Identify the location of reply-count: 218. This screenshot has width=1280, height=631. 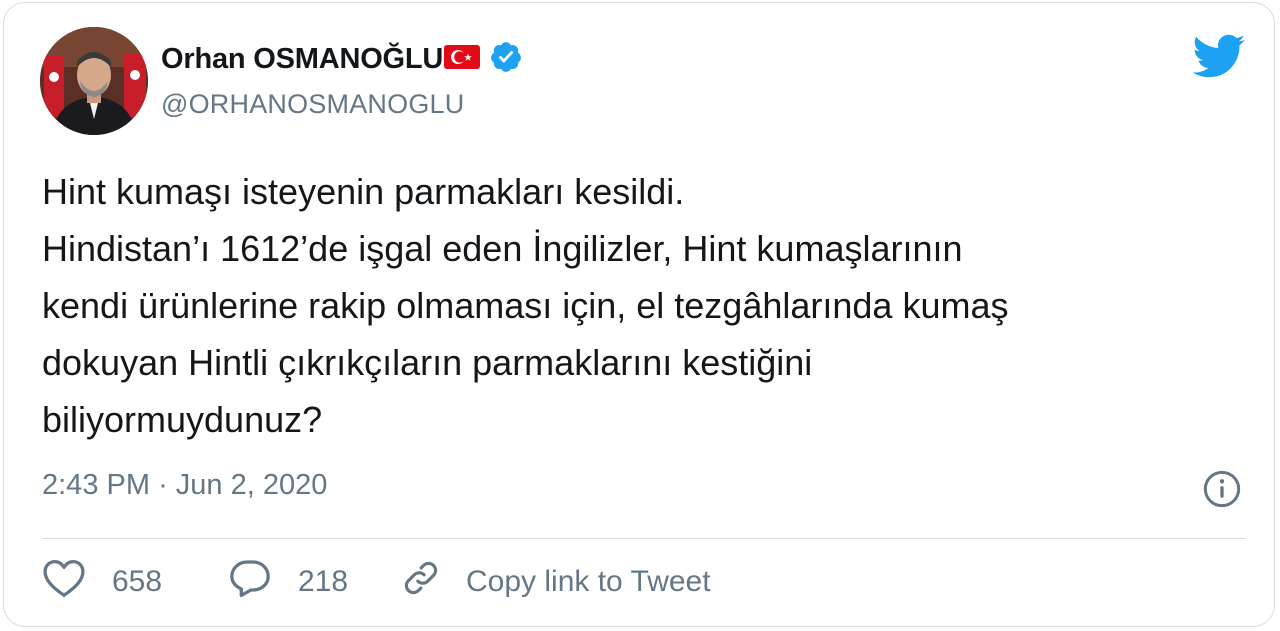
(323, 581).